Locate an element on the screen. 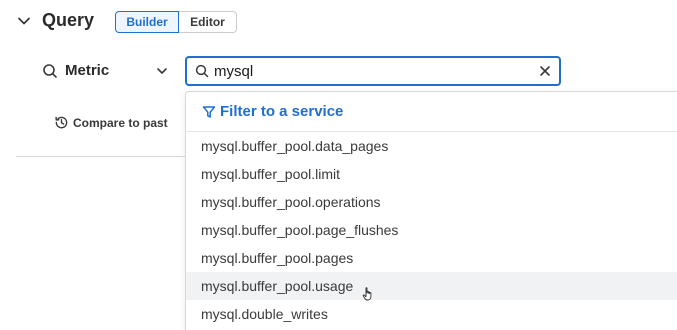  query-title: Query is located at coordinates (68, 20).